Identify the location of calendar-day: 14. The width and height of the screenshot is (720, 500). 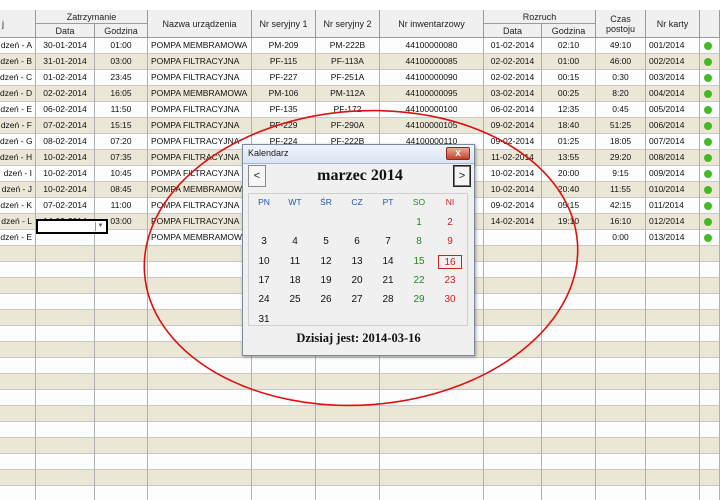
(388, 262).